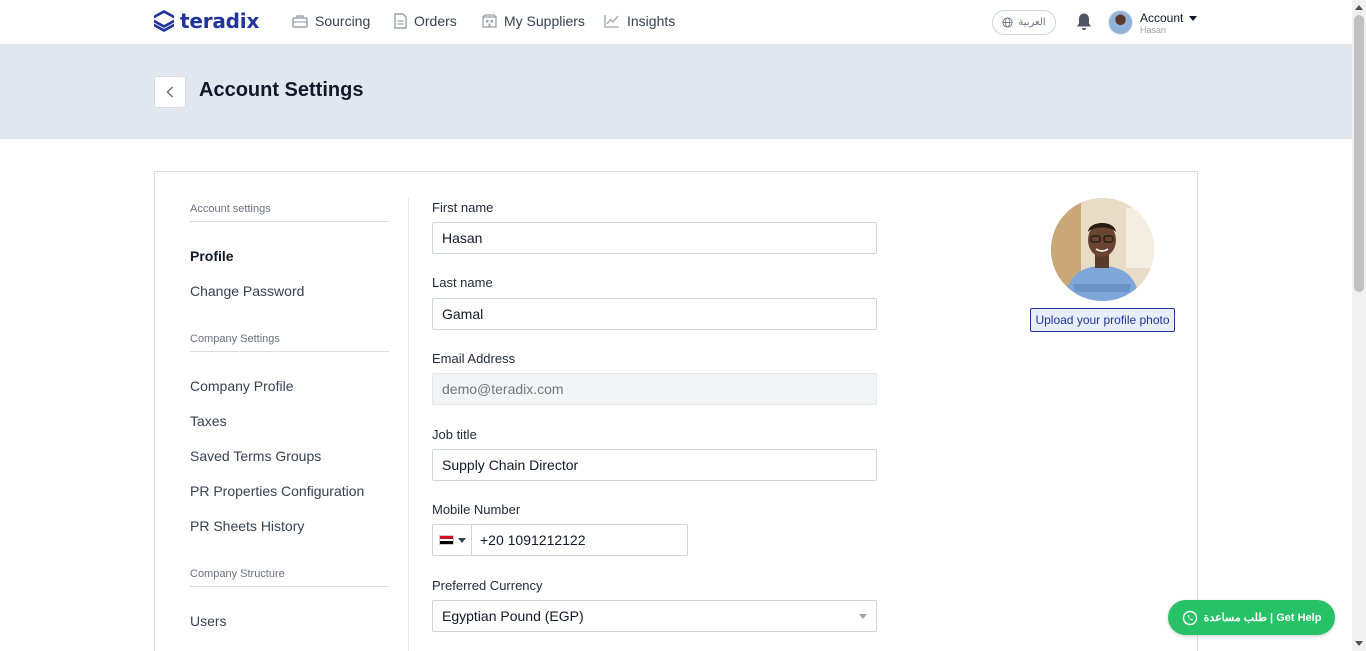 Image resolution: width=1366 pixels, height=651 pixels. I want to click on sidebar-item-change-password: Change Password, so click(247, 291).